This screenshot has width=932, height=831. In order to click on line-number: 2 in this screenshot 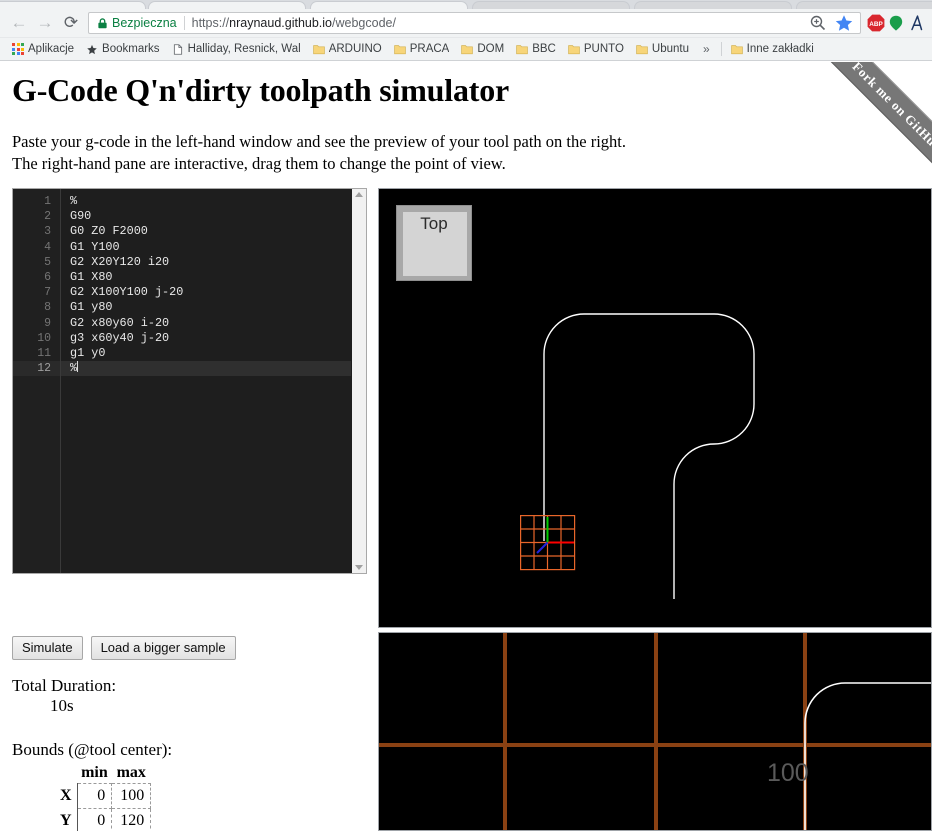, I will do `click(47, 217)`.